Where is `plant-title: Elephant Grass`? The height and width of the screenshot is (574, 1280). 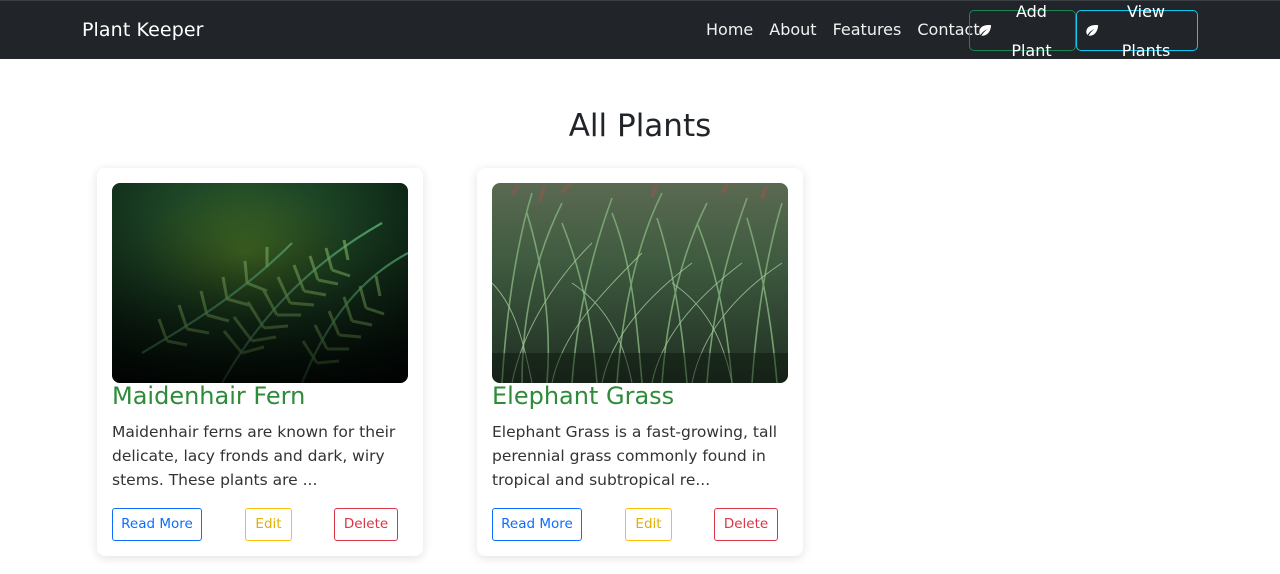
plant-title: Elephant Grass is located at coordinates (583, 396).